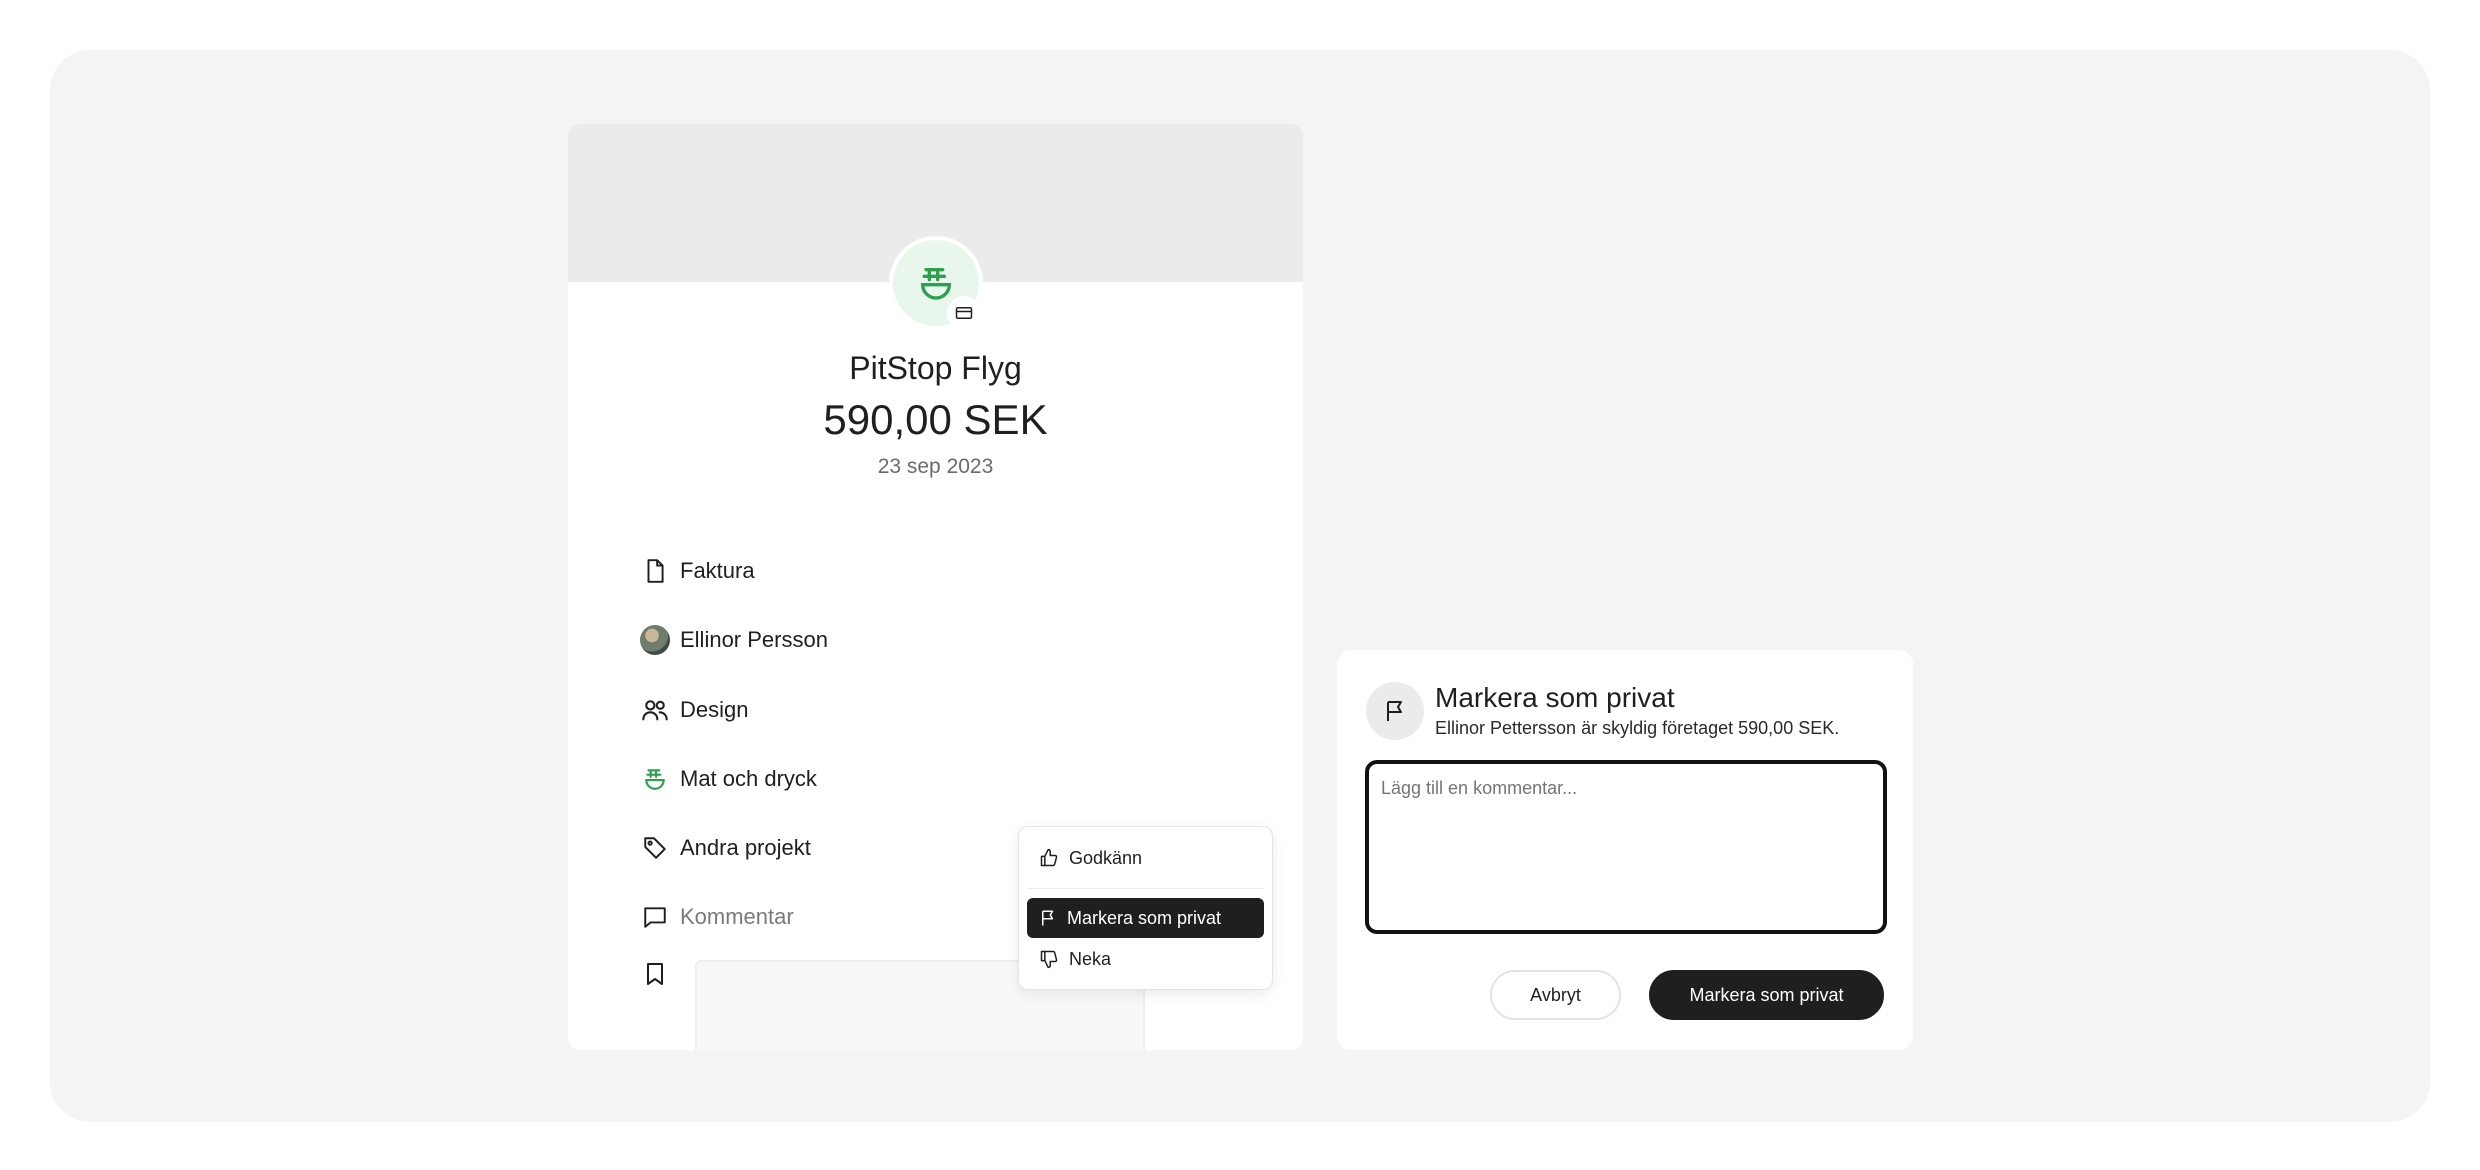 The height and width of the screenshot is (1170, 2480). I want to click on transaction-date: 23 sep 2023, so click(935, 466).